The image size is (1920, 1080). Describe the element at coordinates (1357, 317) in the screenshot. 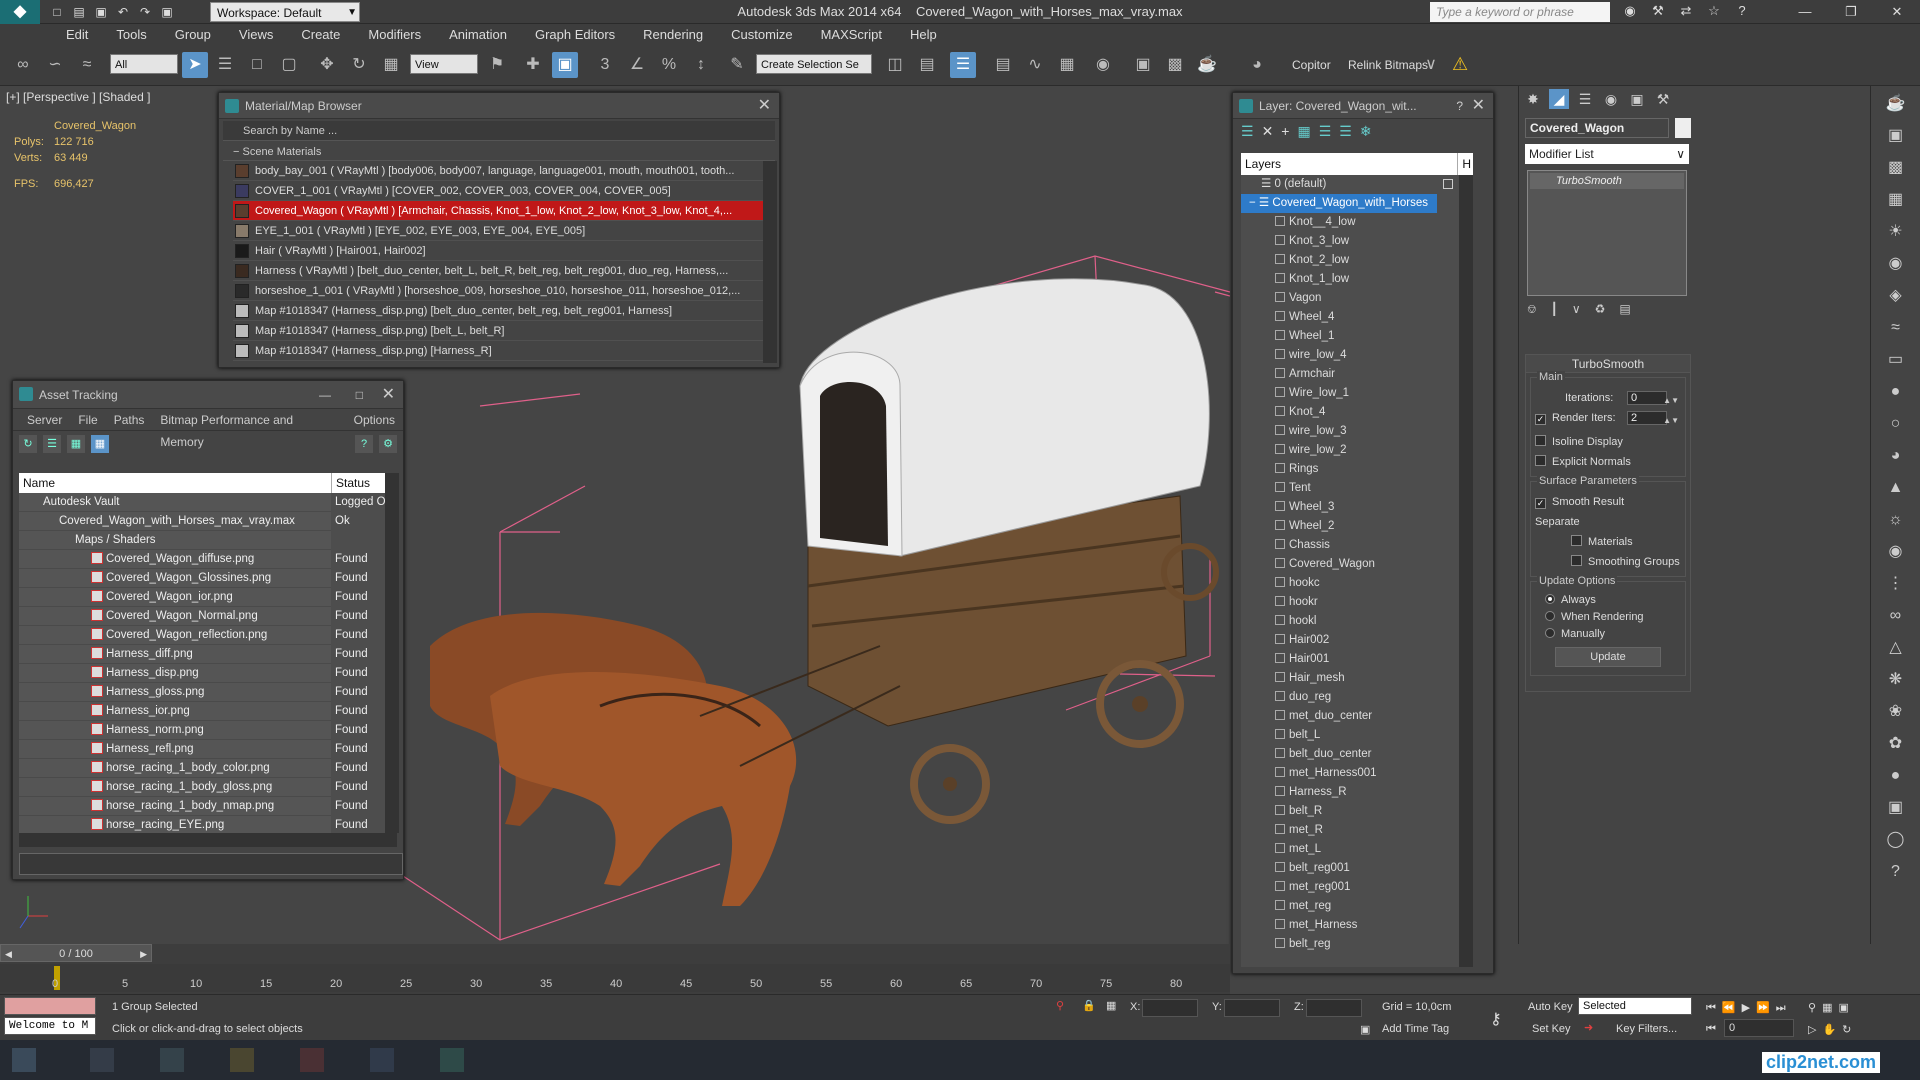

I see `layer-object: Wheel_4` at that location.